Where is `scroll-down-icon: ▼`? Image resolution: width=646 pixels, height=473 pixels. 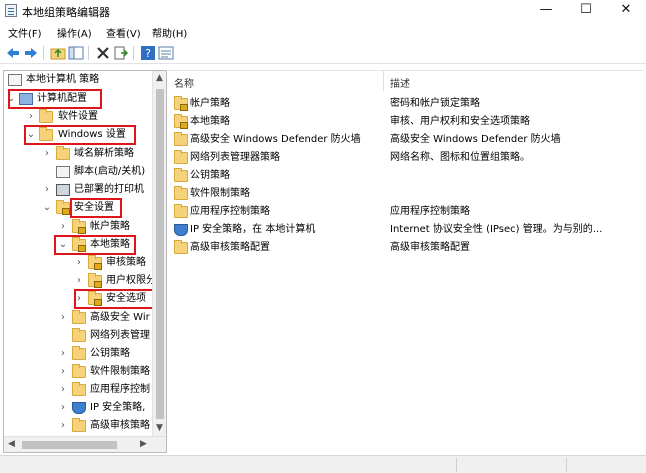 scroll-down-icon: ▼ is located at coordinates (159, 428).